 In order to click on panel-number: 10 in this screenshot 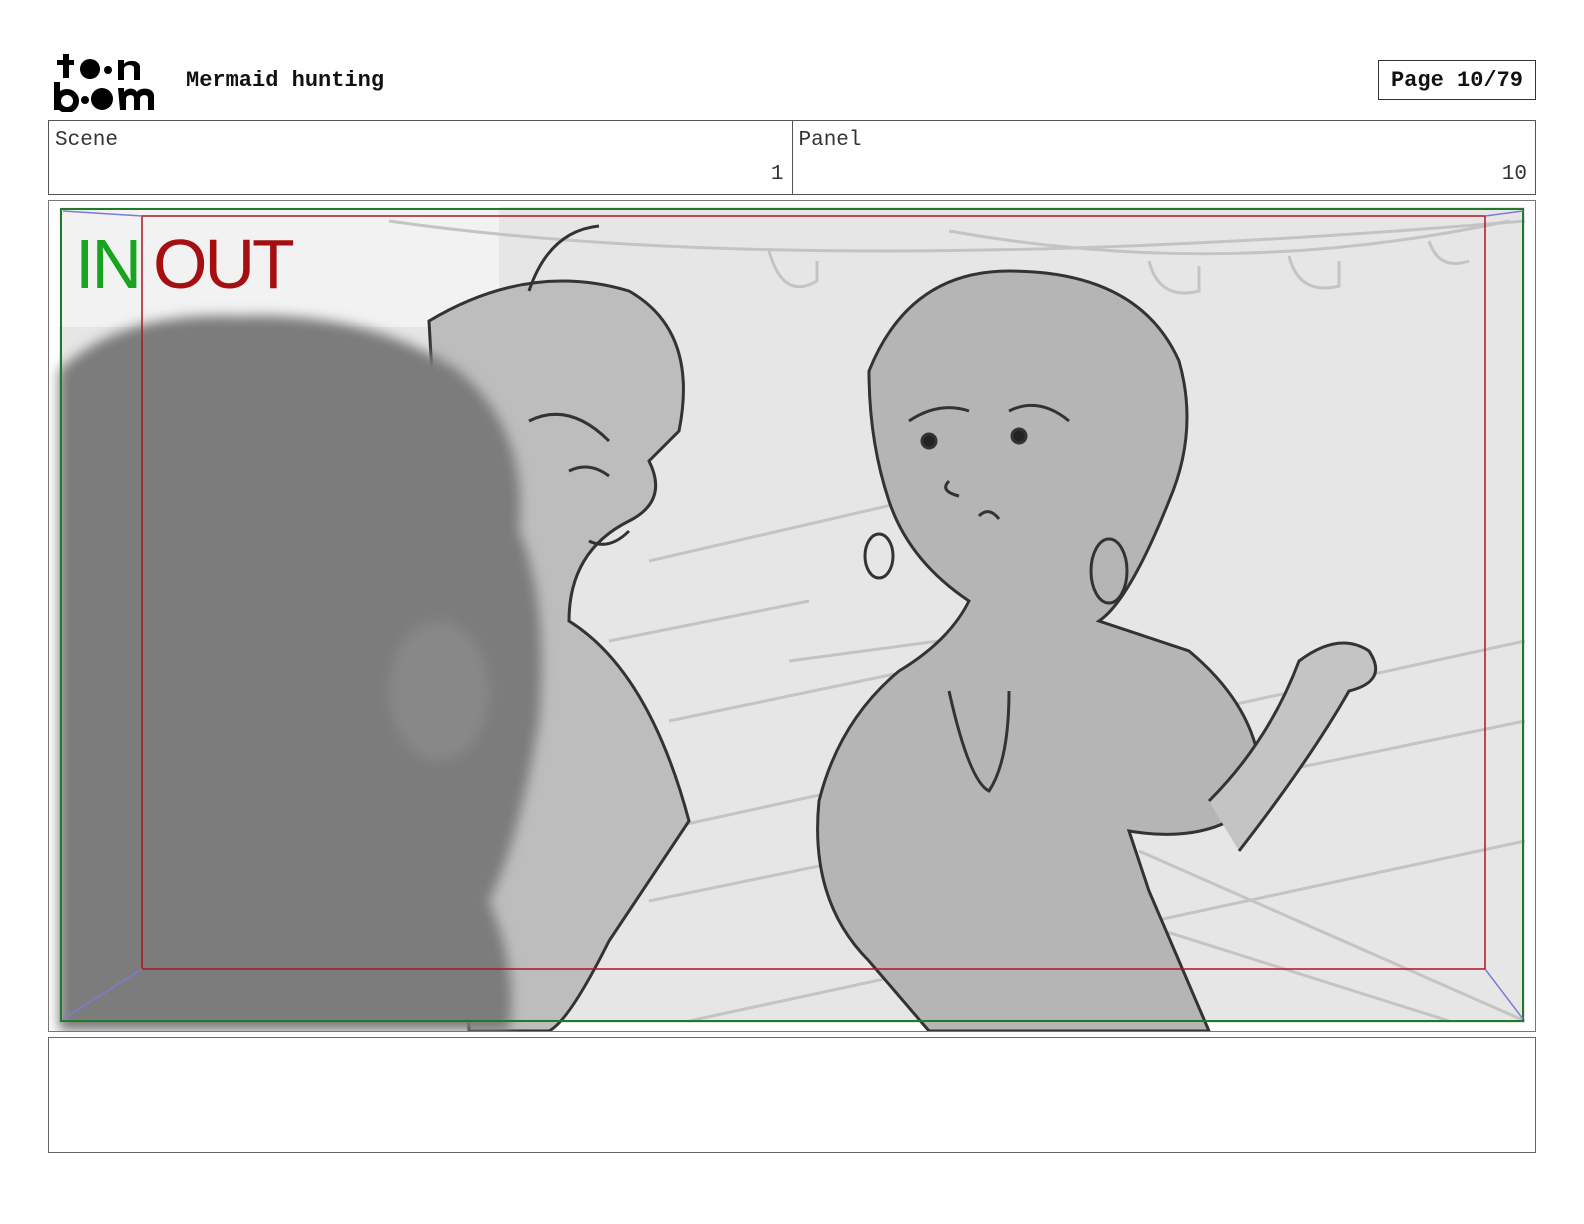, I will do `click(1514, 174)`.